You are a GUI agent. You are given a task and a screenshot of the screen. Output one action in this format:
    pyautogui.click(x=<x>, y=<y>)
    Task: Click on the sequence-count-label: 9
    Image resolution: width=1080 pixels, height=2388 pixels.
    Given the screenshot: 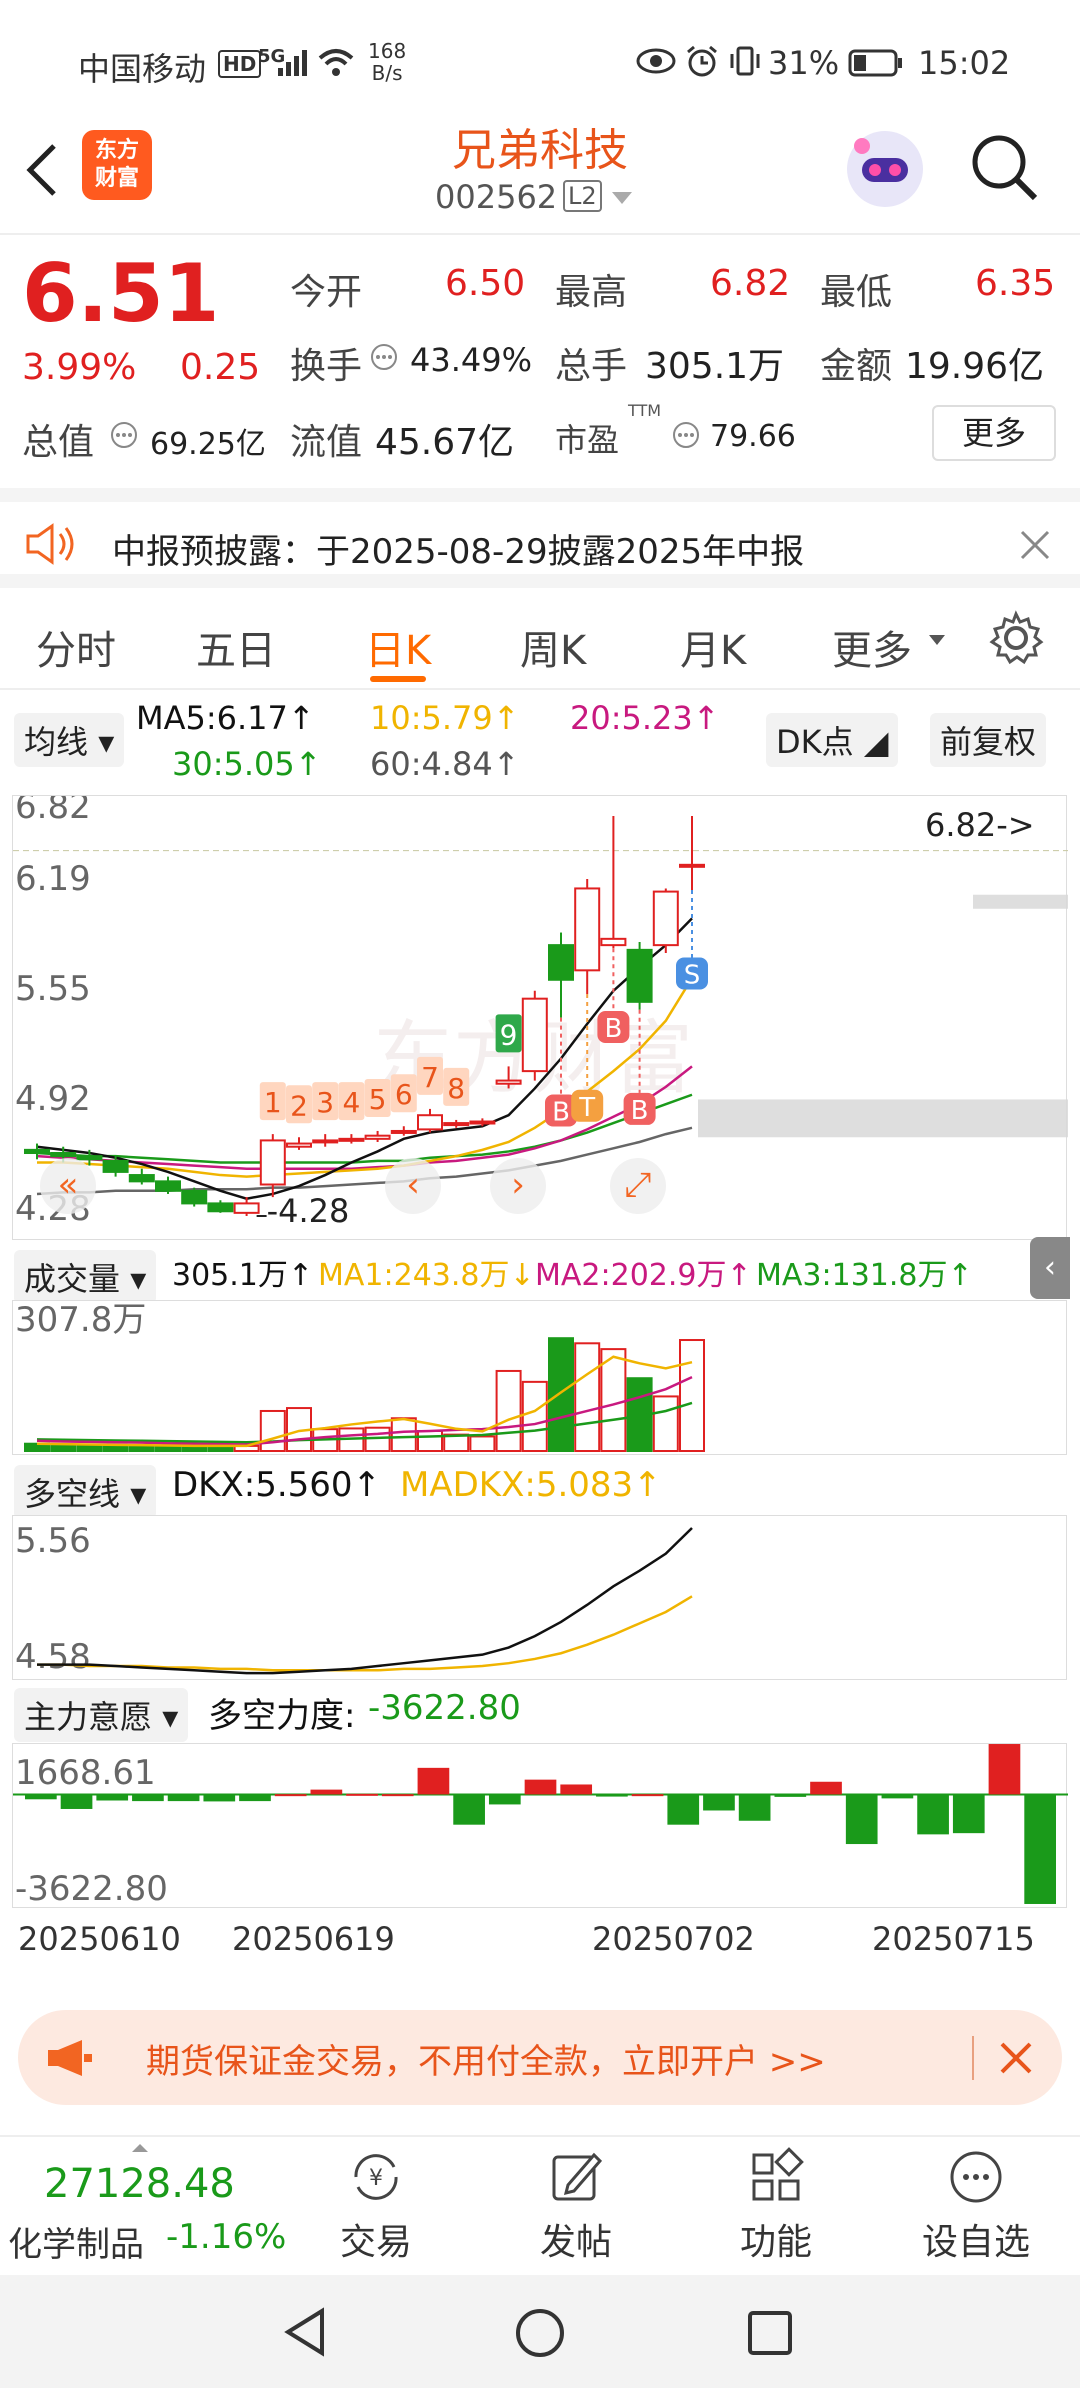 What is the action you would take?
    pyautogui.click(x=509, y=1034)
    